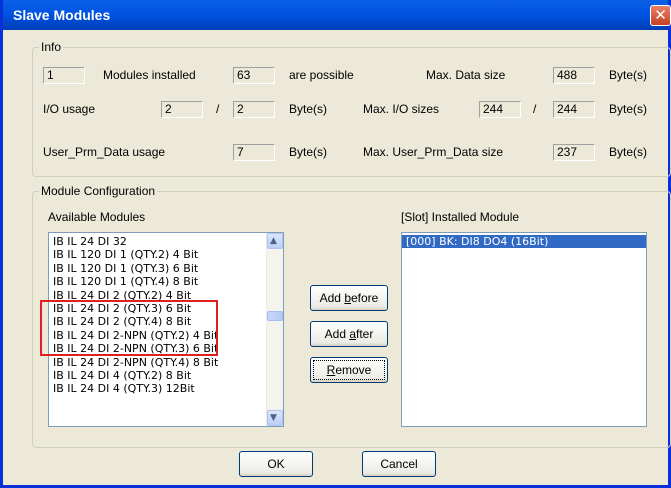 The image size is (671, 488). I want to click on add-before-button: Add before, so click(349, 298).